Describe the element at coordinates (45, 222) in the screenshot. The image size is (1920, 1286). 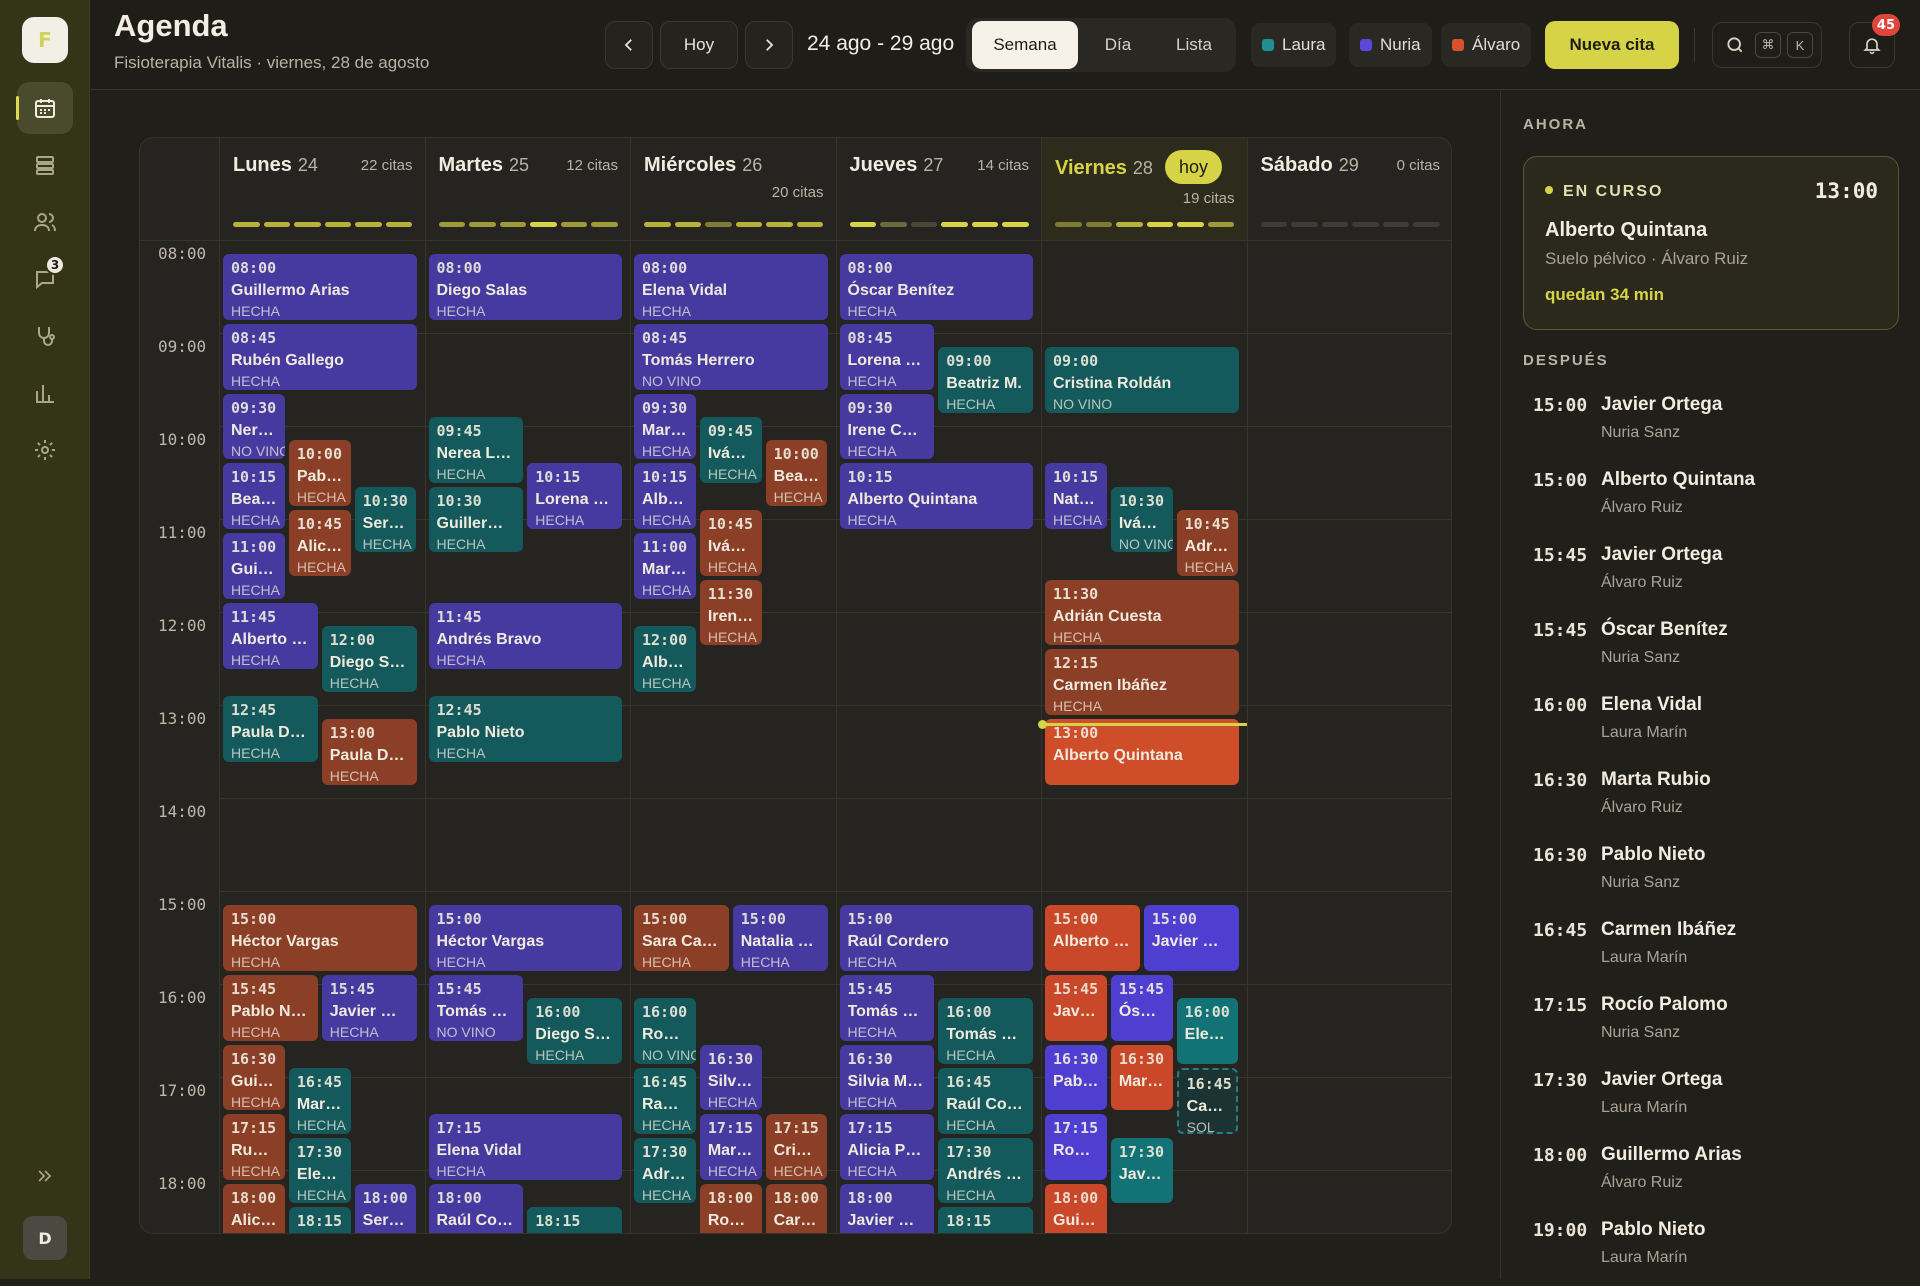
I see `patients-icon` at that location.